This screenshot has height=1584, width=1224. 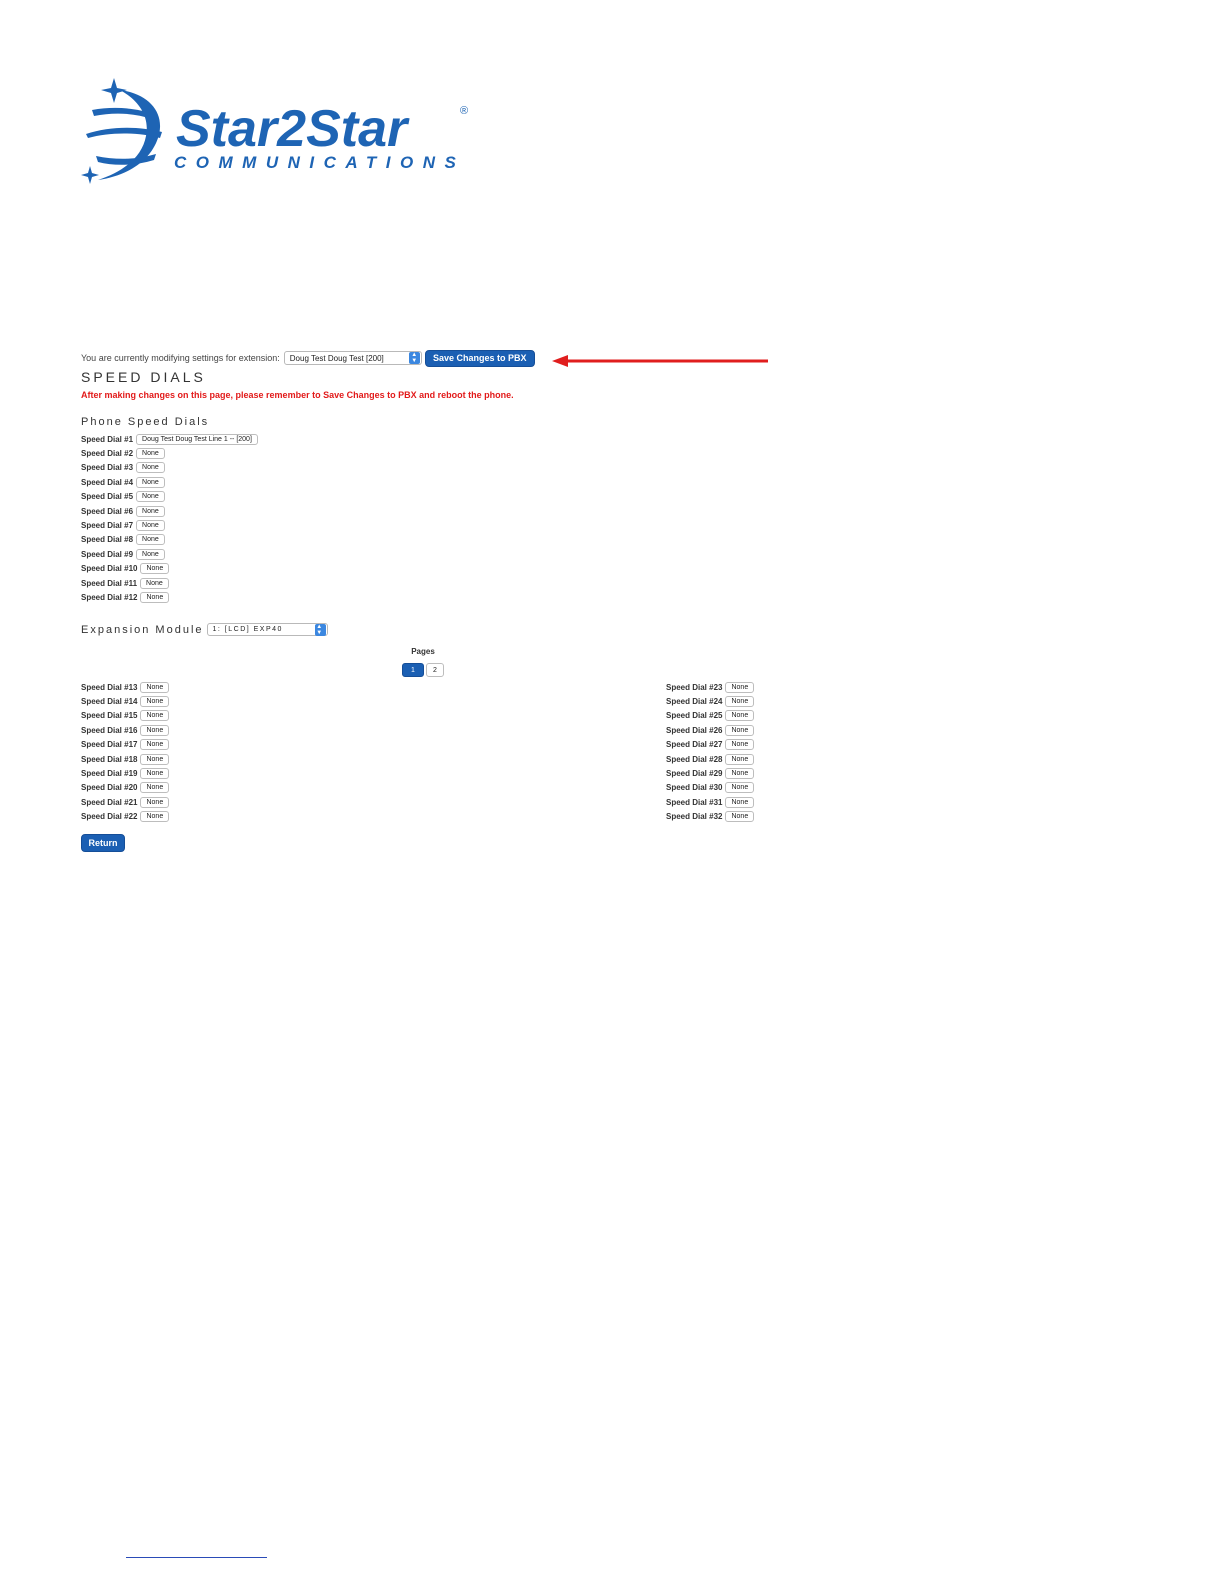 I want to click on select-arrows-icon: ▲ ▼, so click(x=320, y=629).